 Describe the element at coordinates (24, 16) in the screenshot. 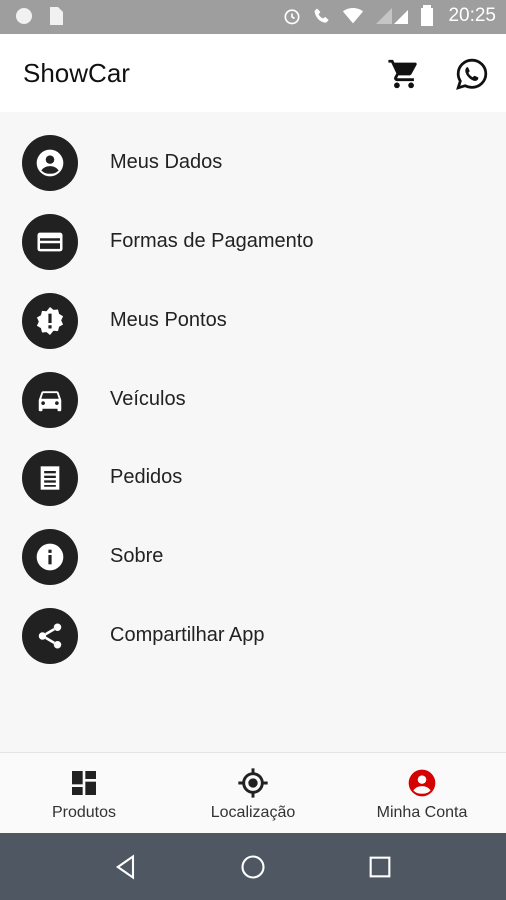

I see `notification-dot-icon` at that location.